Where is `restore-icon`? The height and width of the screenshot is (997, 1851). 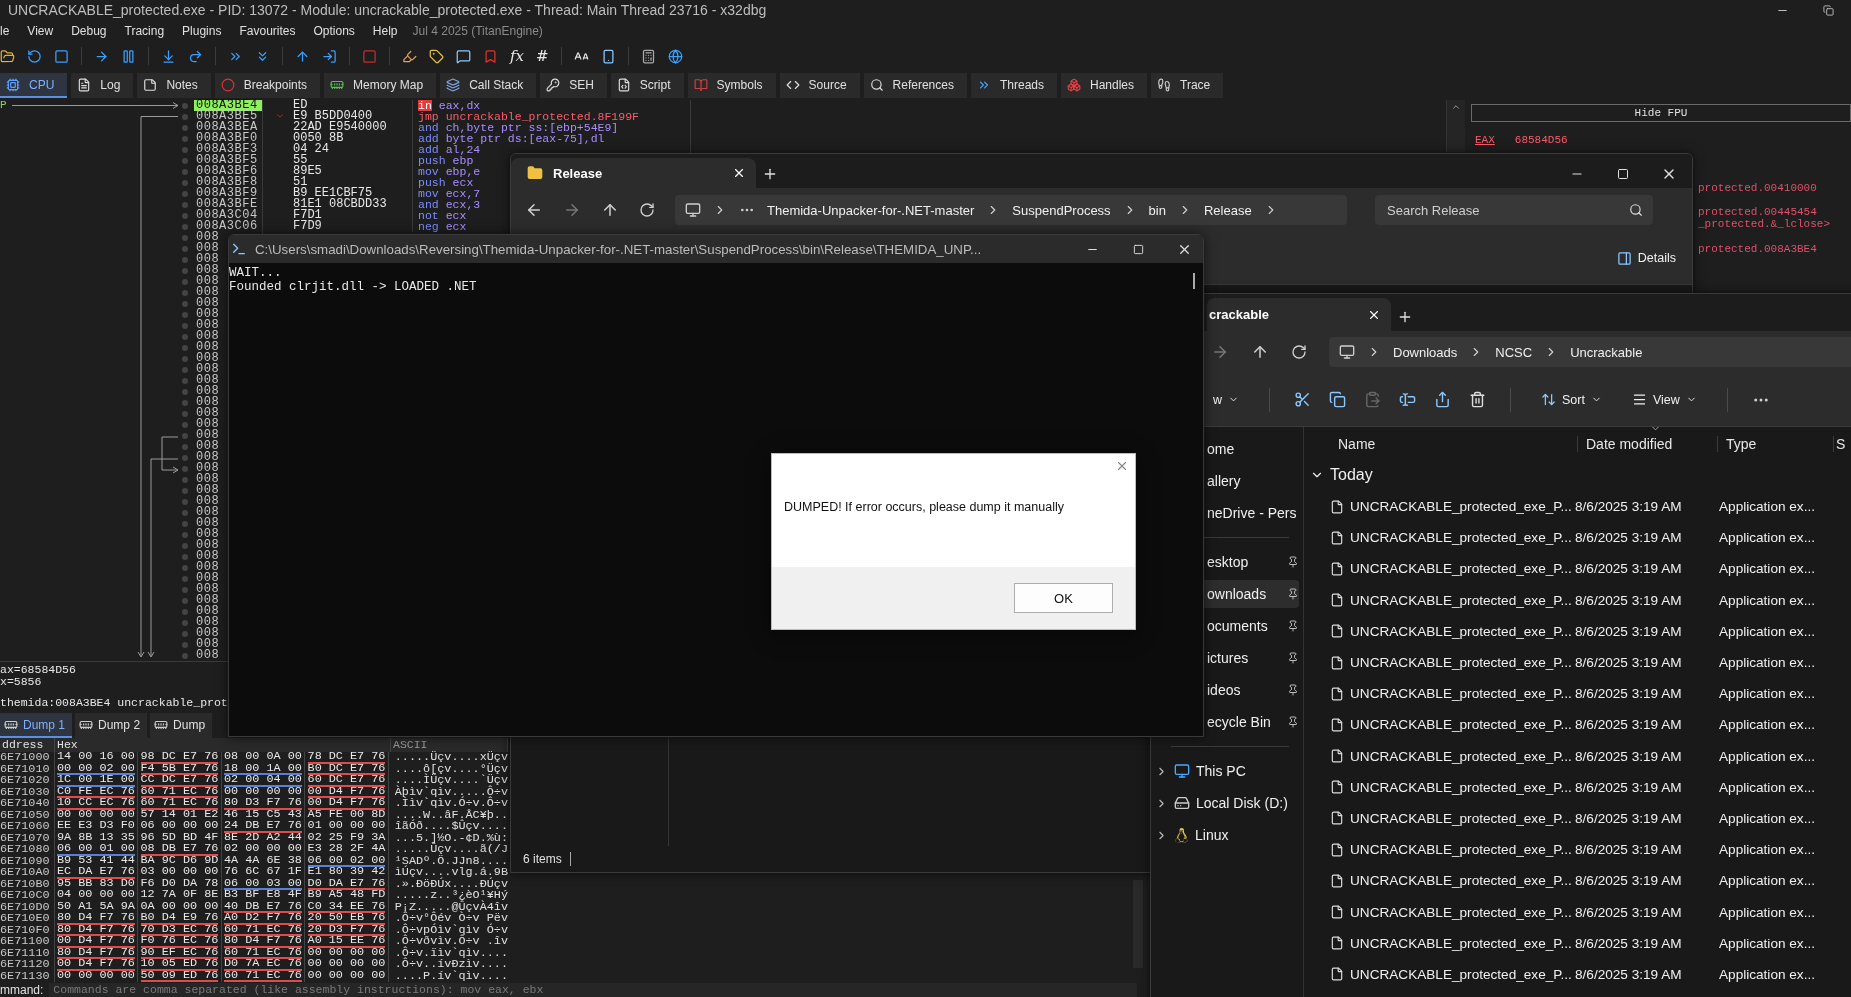 restore-icon is located at coordinates (1828, 10).